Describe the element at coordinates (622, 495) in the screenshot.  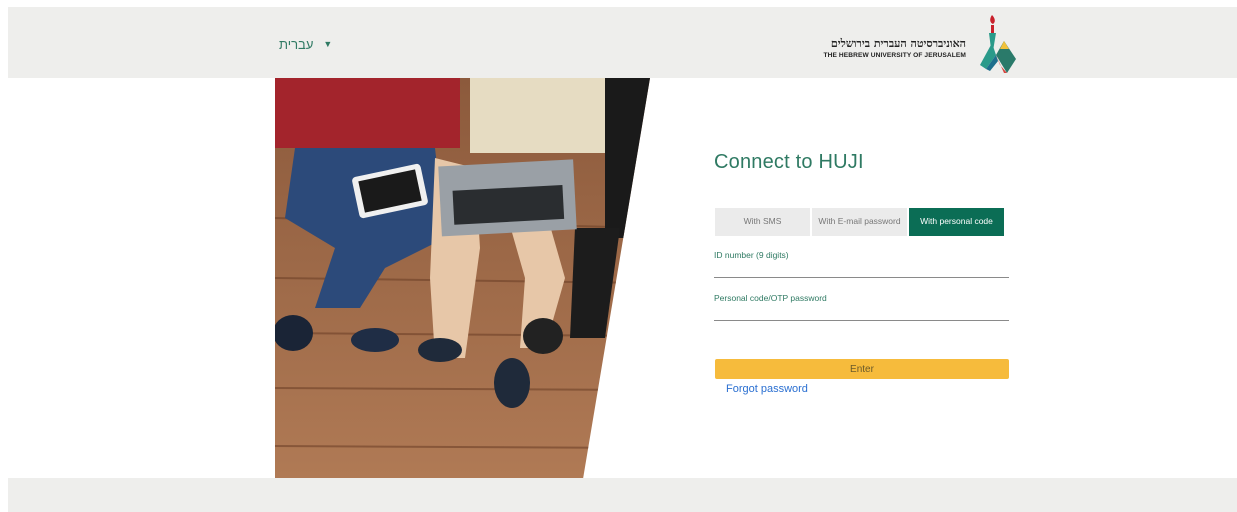
I see `site-footer` at that location.